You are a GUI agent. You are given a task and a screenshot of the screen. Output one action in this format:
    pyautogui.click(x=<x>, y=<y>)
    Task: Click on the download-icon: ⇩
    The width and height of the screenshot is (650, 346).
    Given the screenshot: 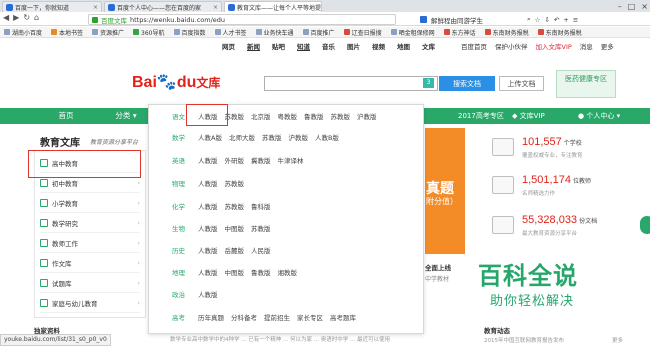 What is the action you would take?
    pyautogui.click(x=546, y=20)
    